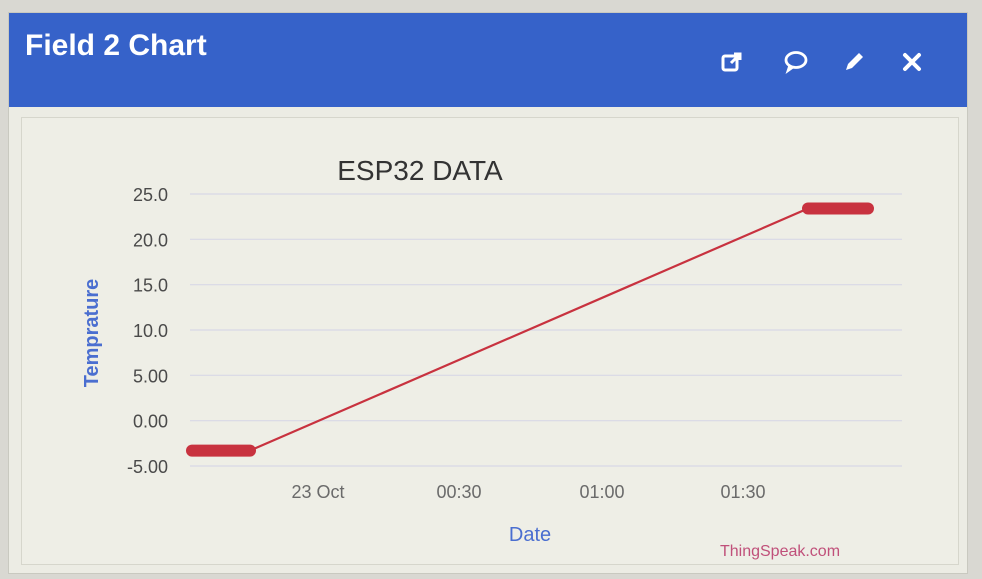 The width and height of the screenshot is (982, 579). I want to click on x-tick-label: 23 Oct, so click(317, 492).